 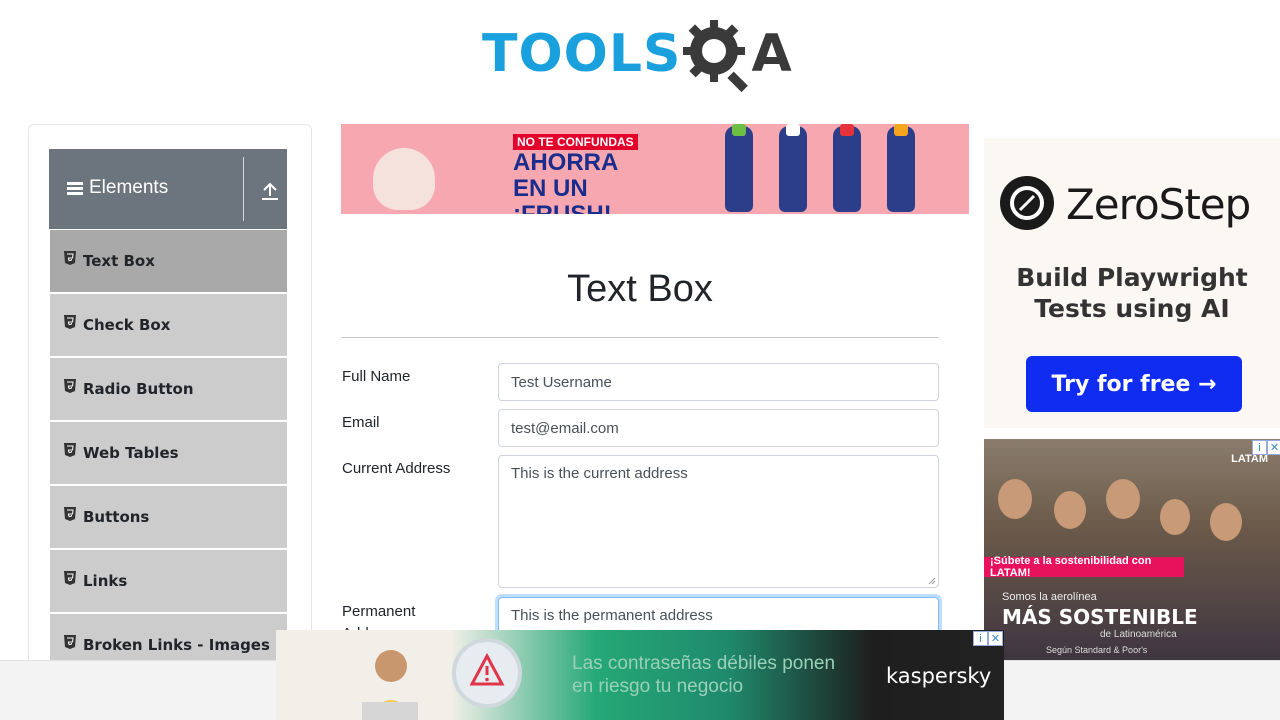 What do you see at coordinates (612, 615) in the screenshot?
I see `permanent-address-value: This is the permanent address` at bounding box center [612, 615].